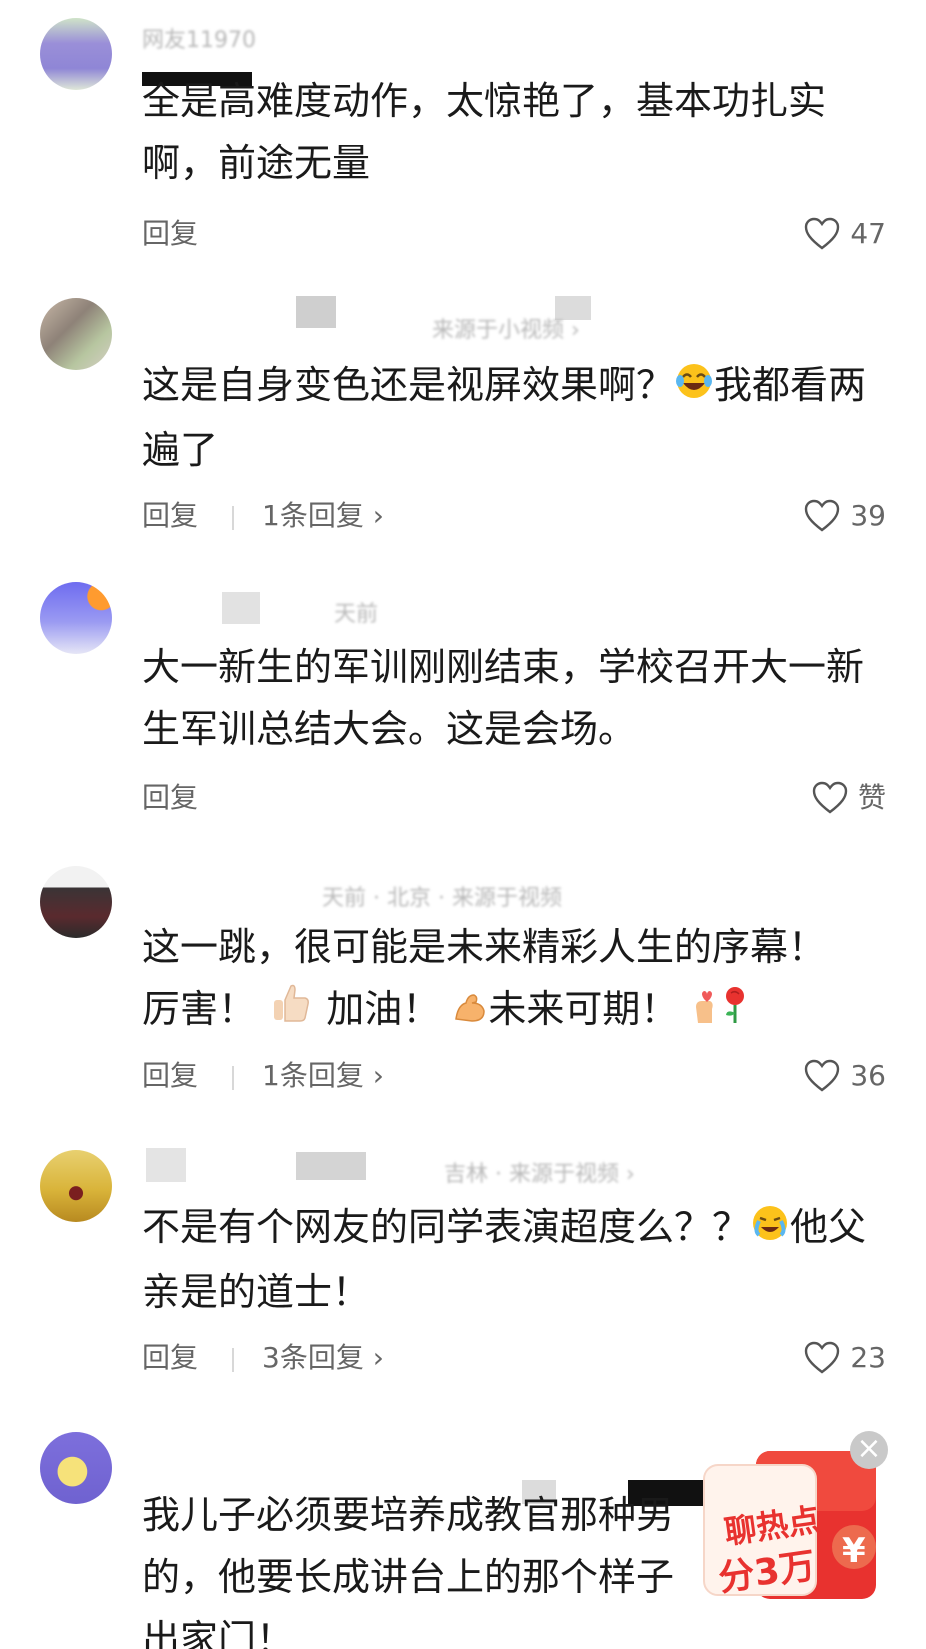  What do you see at coordinates (484, 132) in the screenshot?
I see `comment-text: 全是高难度动作，太惊艳了，基本功扎实啊，前途无量` at bounding box center [484, 132].